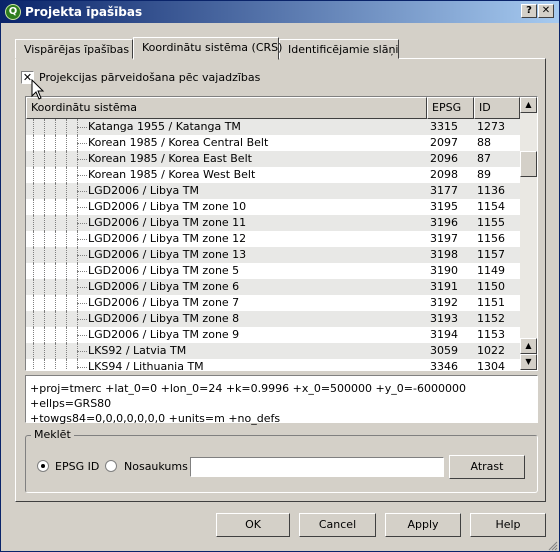 The height and width of the screenshot is (552, 560). Describe the element at coordinates (529, 11) in the screenshot. I see `help-title-button: ?` at that location.